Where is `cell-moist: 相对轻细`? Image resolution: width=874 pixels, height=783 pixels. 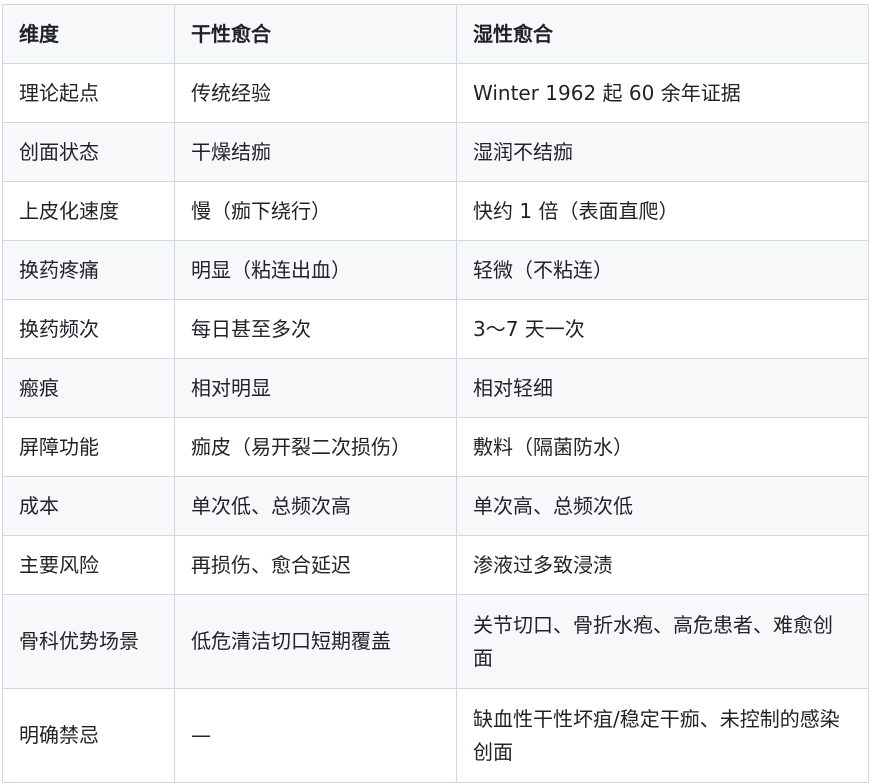
cell-moist: 相对轻细 is located at coordinates (662, 388).